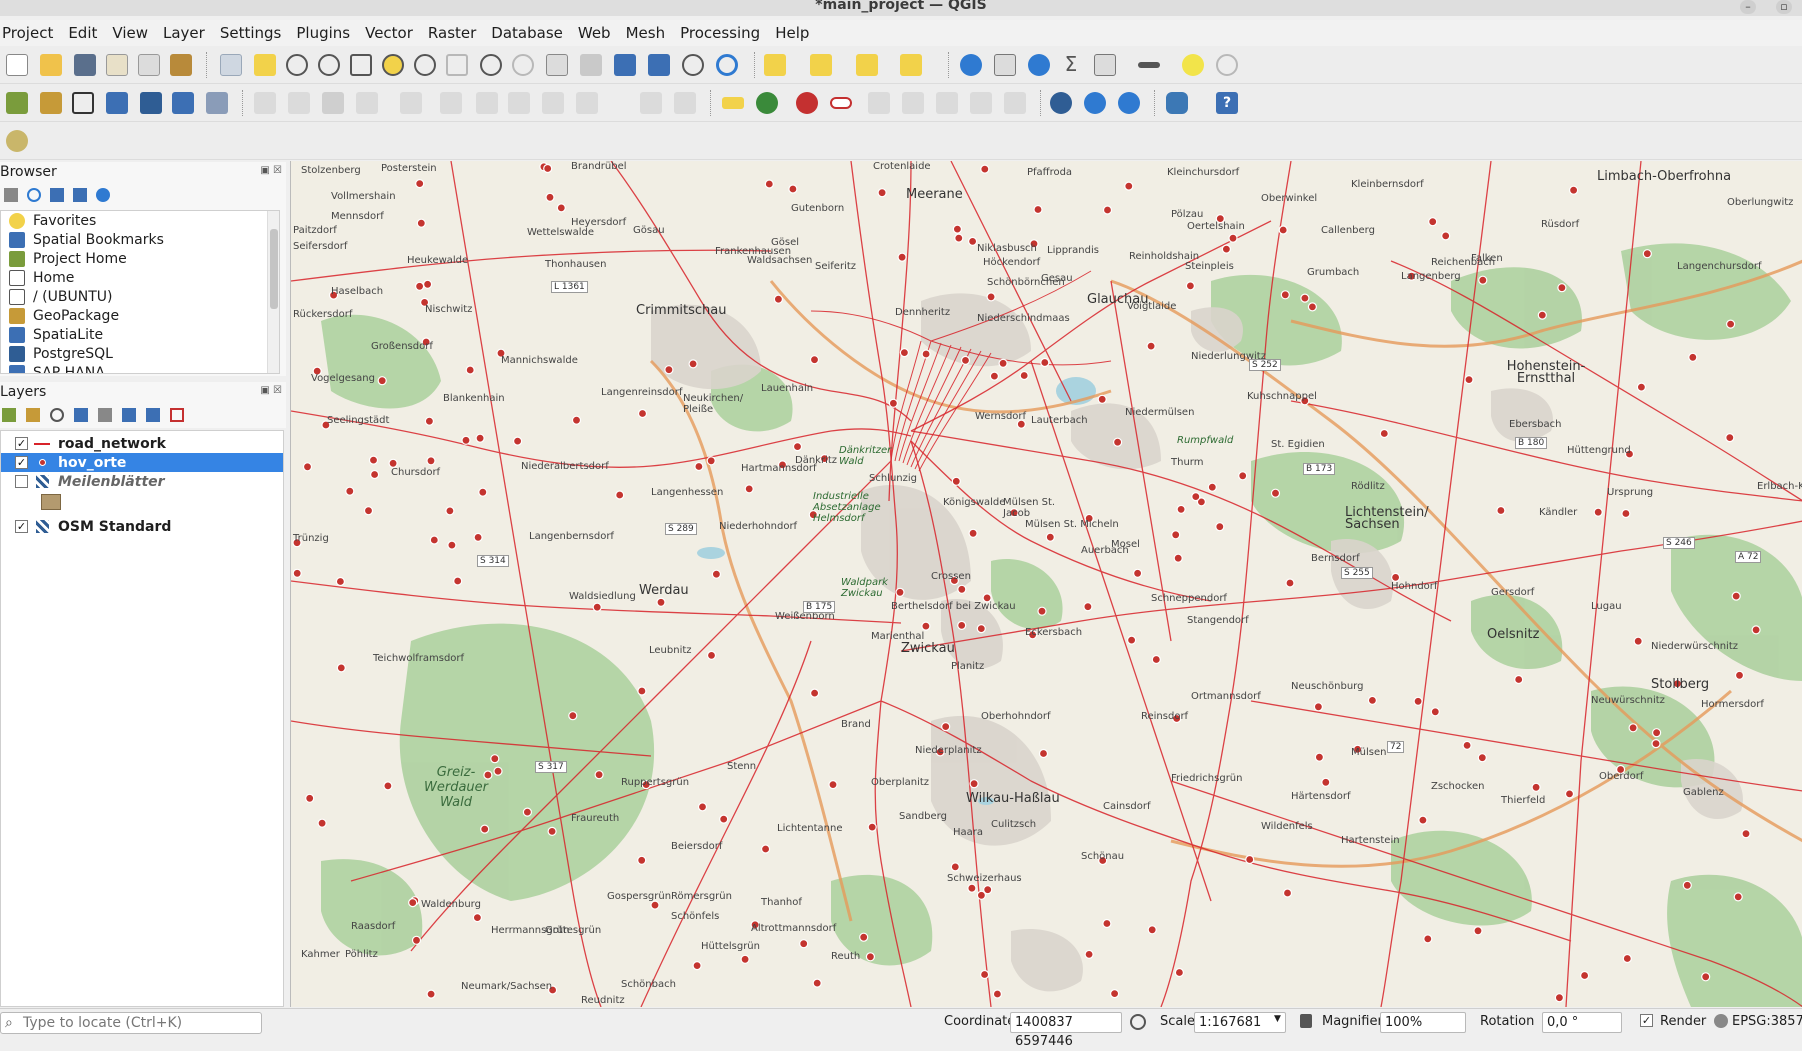  What do you see at coordinates (1193, 65) in the screenshot?
I see `map-tips-icon` at bounding box center [1193, 65].